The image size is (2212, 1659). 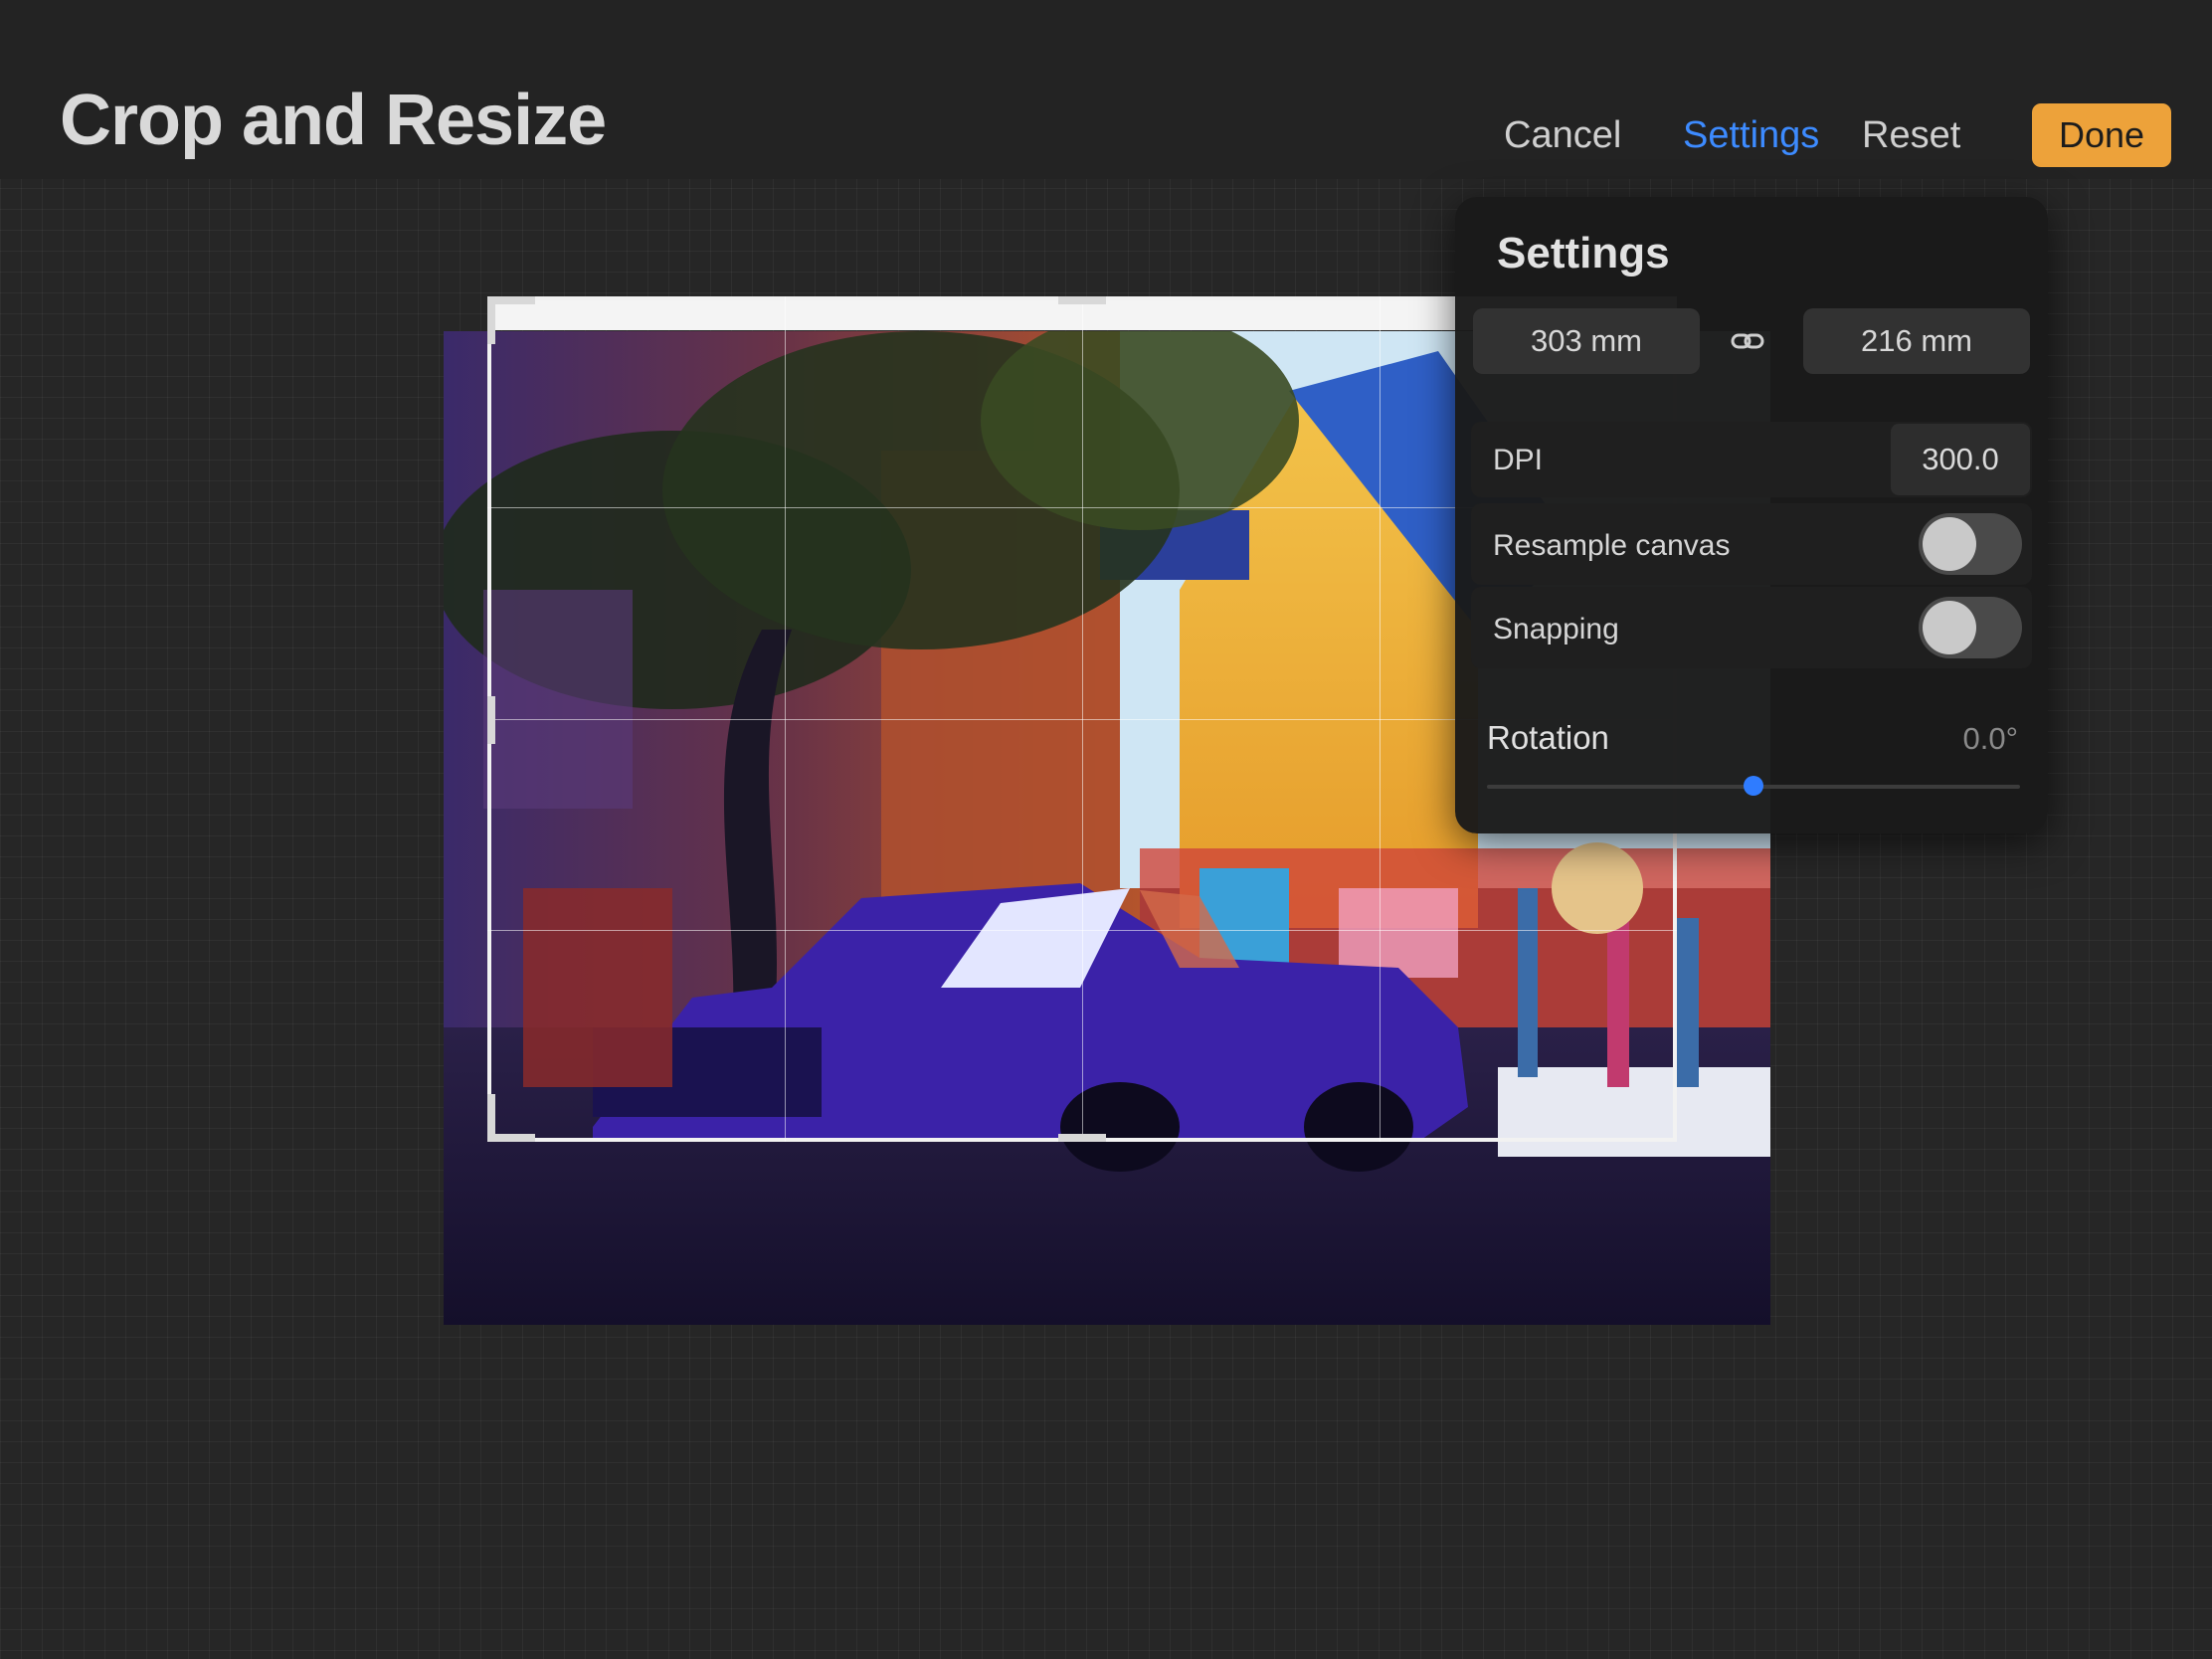 I want to click on crop-edge-handle-top, so click(x=1082, y=300).